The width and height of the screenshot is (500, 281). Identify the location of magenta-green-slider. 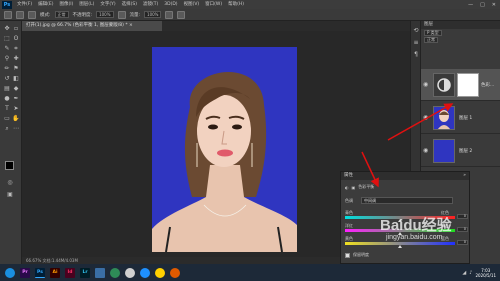
(400, 232).